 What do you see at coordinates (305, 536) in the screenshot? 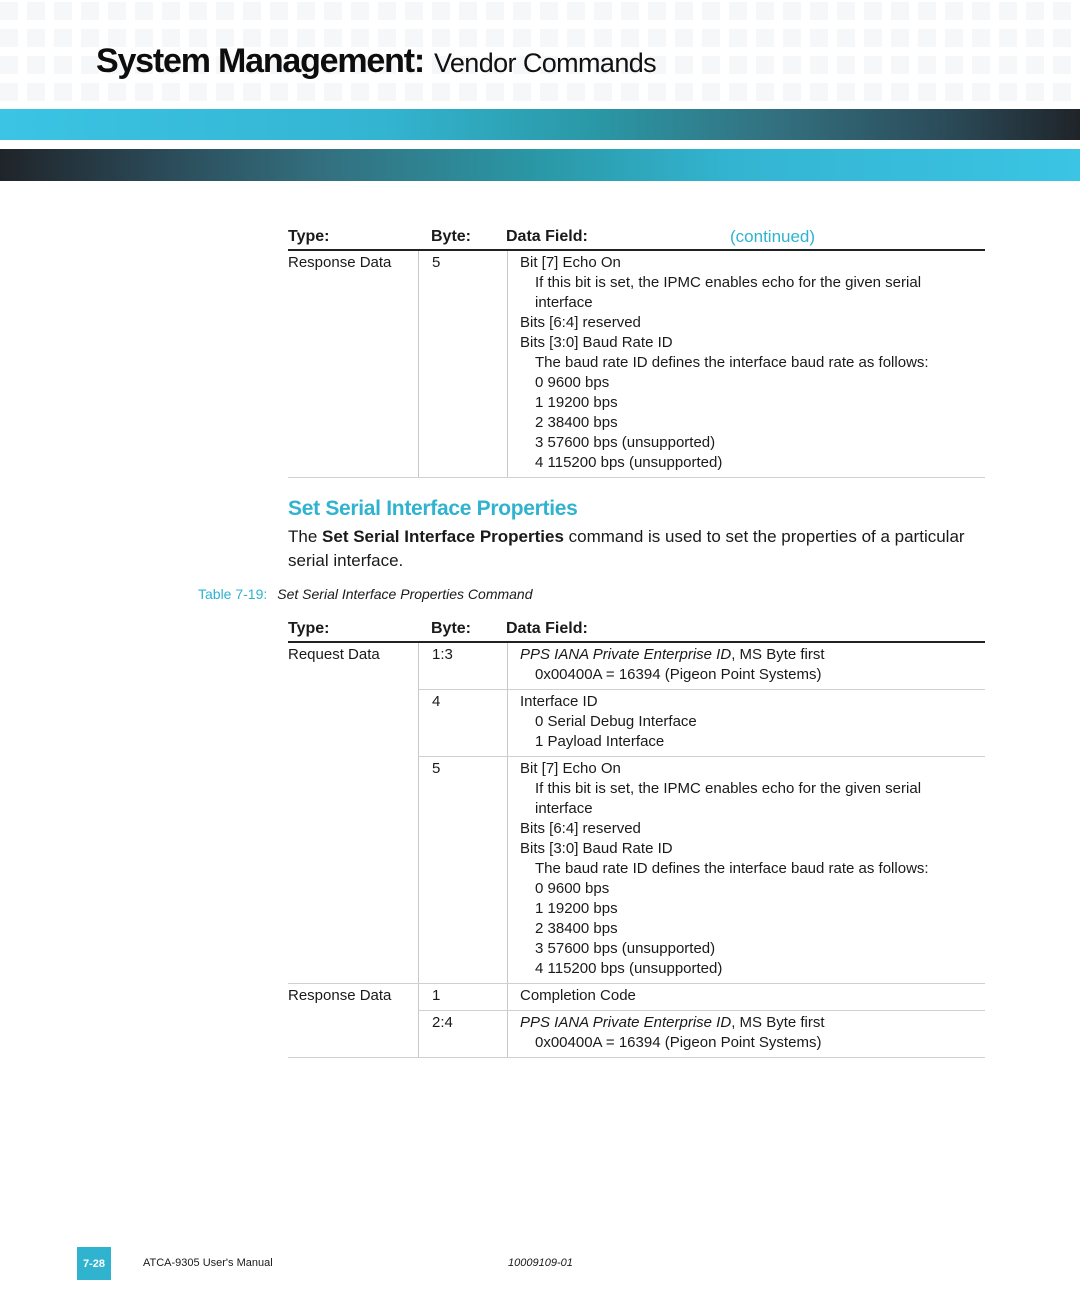
I see `para-text: The` at bounding box center [305, 536].